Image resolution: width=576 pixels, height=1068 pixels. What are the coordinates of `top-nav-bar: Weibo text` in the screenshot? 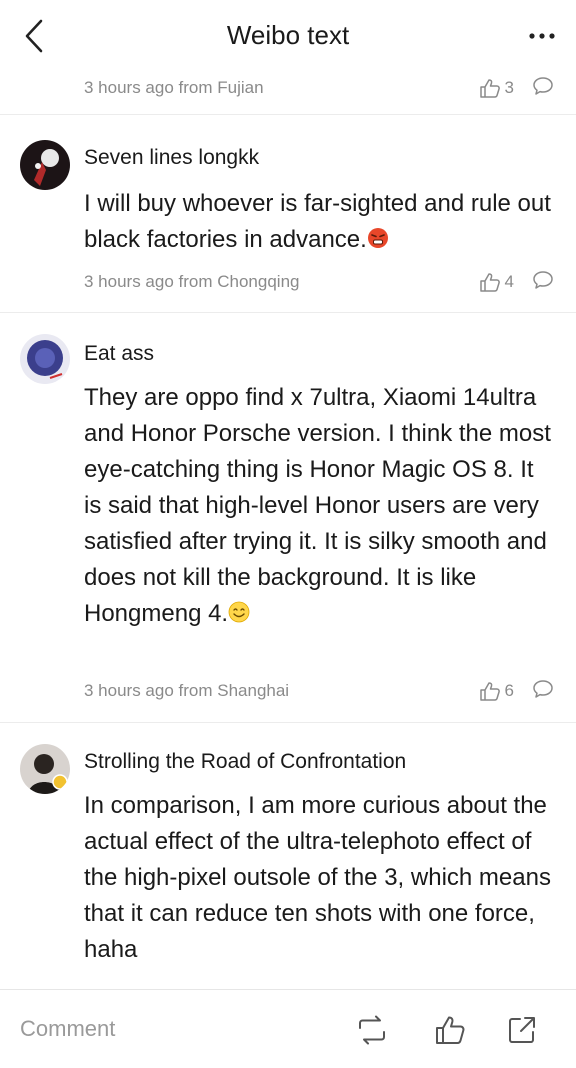 It's located at (288, 36).